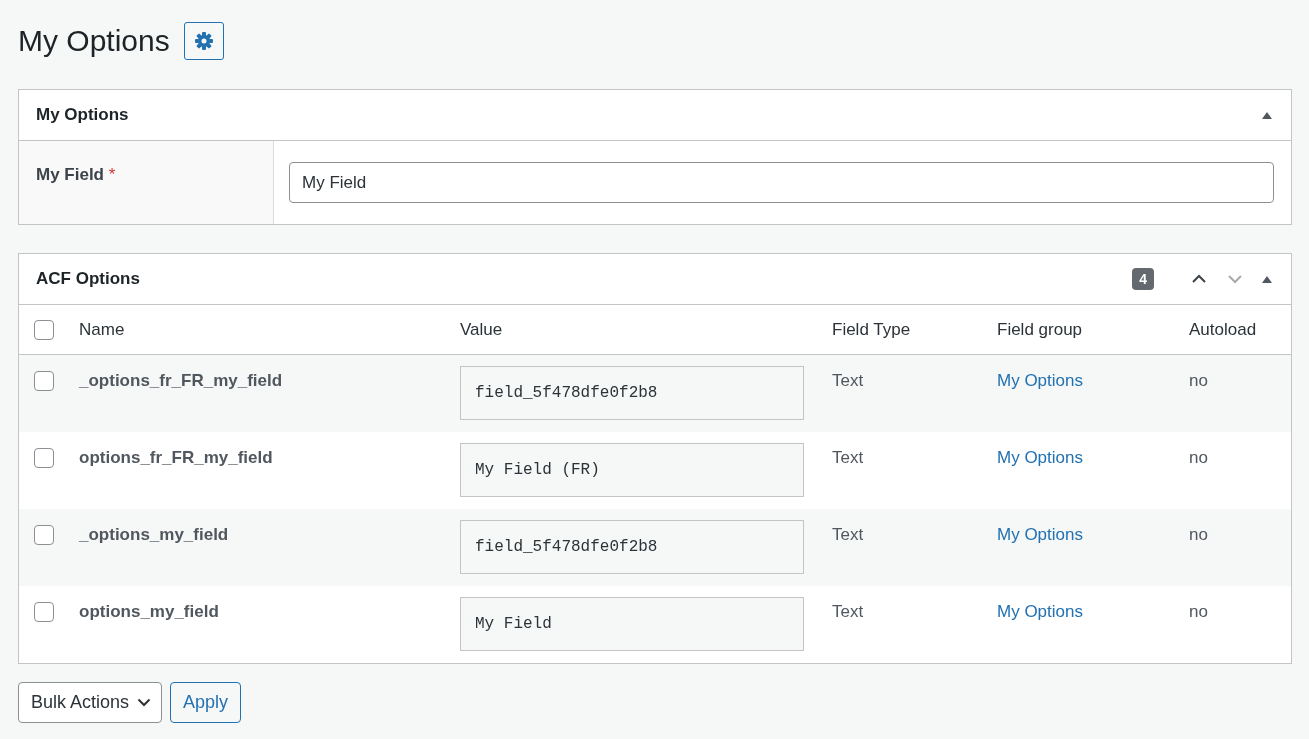 This screenshot has width=1309, height=739. Describe the element at coordinates (632, 470) in the screenshot. I see `value-field: My Field (FR)` at that location.